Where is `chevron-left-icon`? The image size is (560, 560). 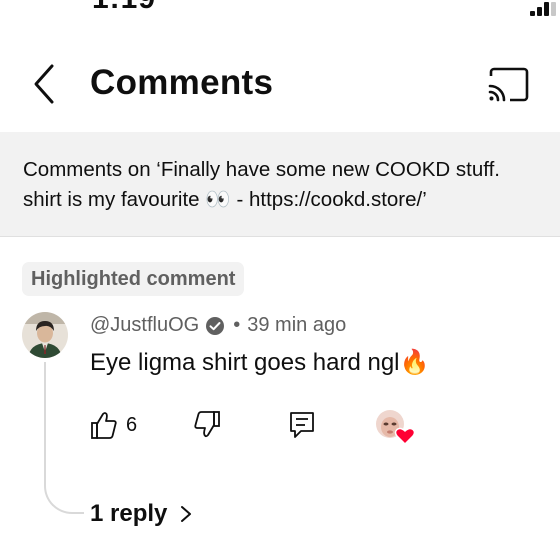 chevron-left-icon is located at coordinates (44, 84).